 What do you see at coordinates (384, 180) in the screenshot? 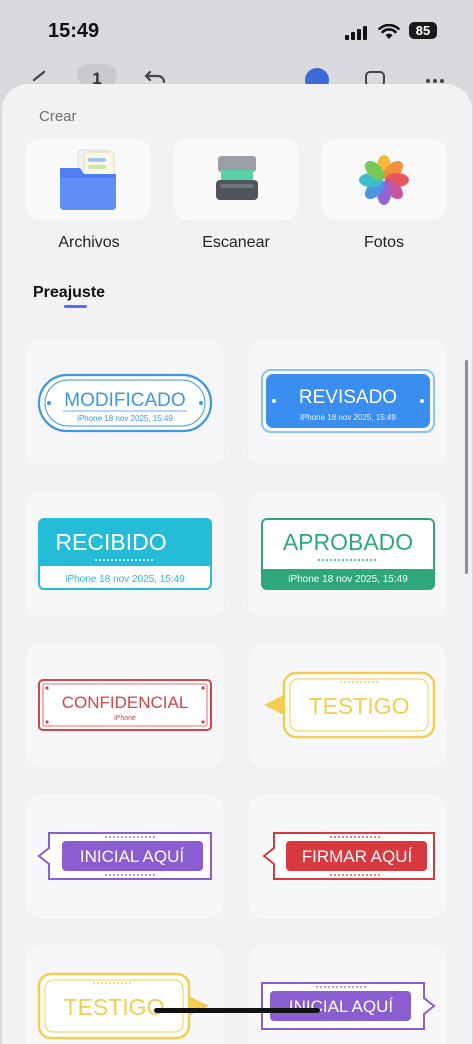
I see `photos-icon` at bounding box center [384, 180].